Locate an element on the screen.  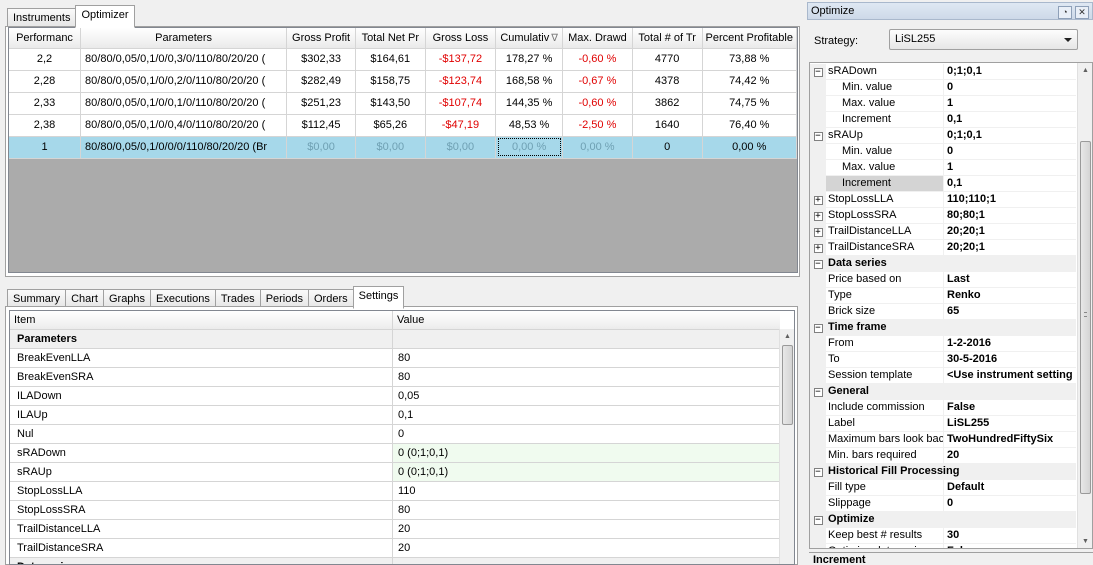
settings-row: BreakEvenLLA 80 is located at coordinates (395, 358).